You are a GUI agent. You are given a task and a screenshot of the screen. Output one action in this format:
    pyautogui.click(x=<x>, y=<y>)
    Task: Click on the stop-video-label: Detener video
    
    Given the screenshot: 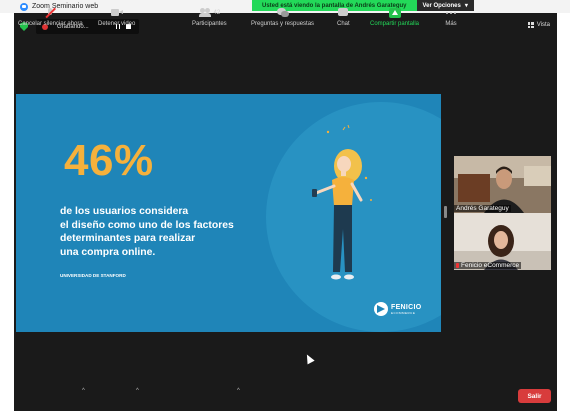 What is the action you would take?
    pyautogui.click(x=117, y=24)
    